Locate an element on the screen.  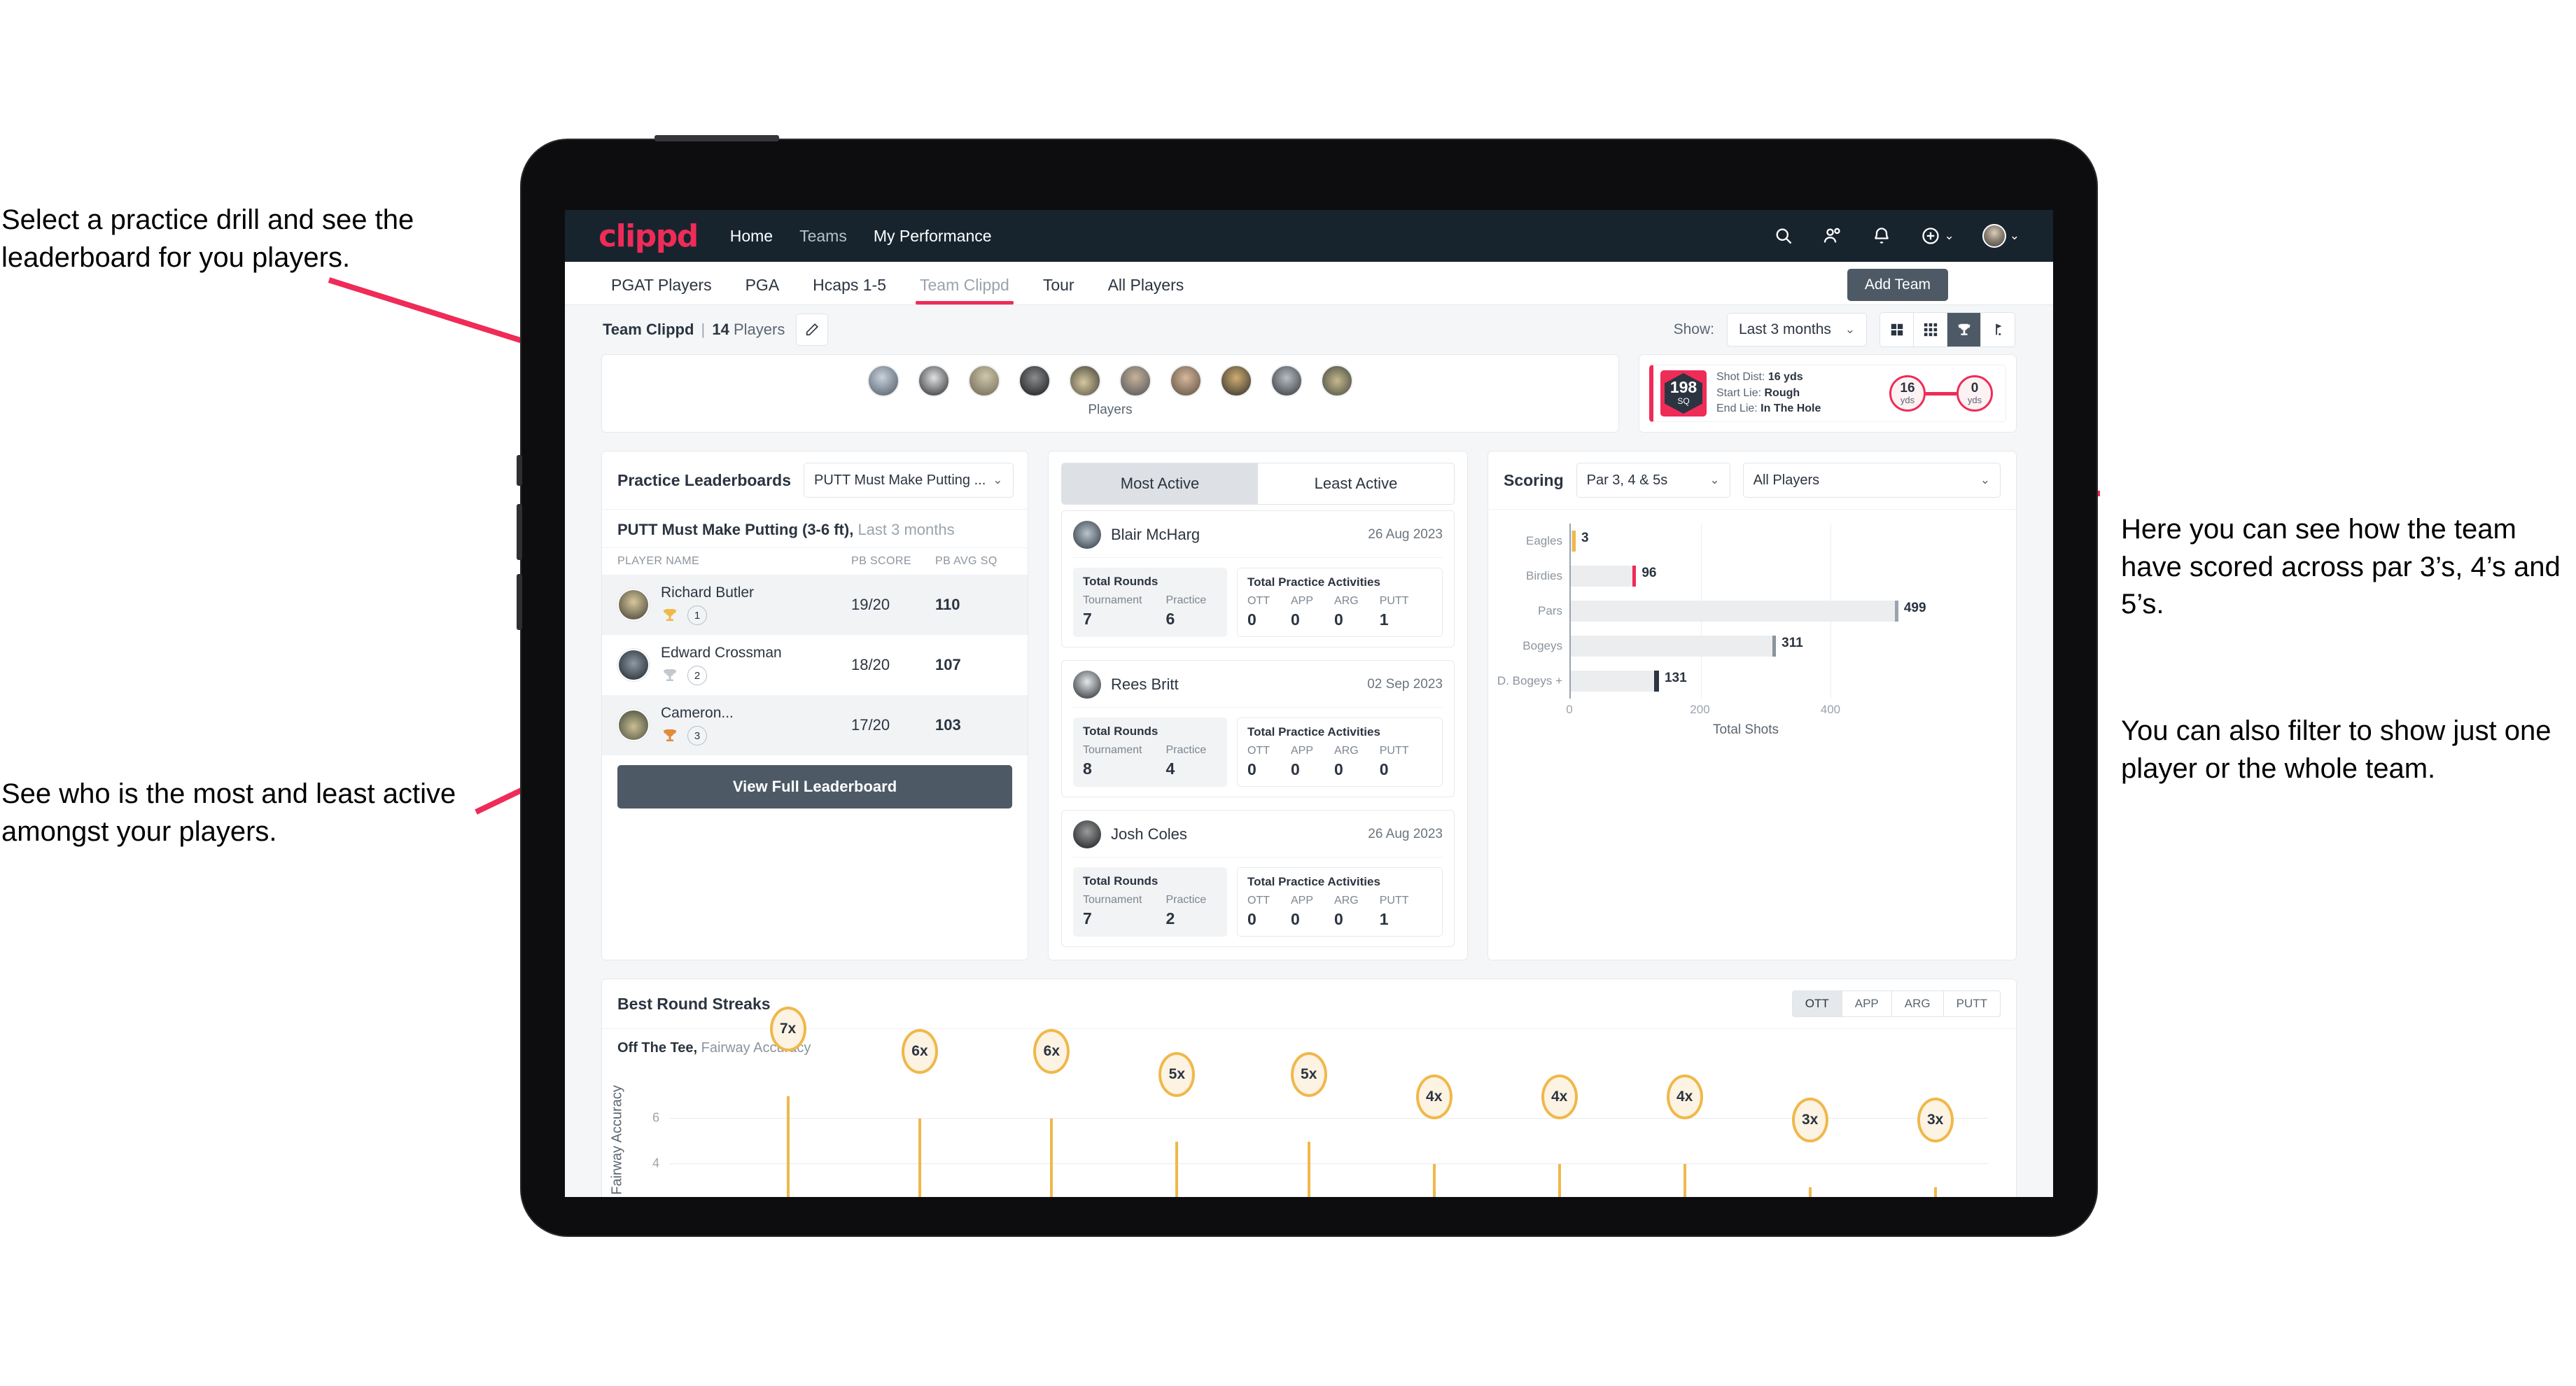
view-mode-toggle-group is located at coordinates (1947, 329).